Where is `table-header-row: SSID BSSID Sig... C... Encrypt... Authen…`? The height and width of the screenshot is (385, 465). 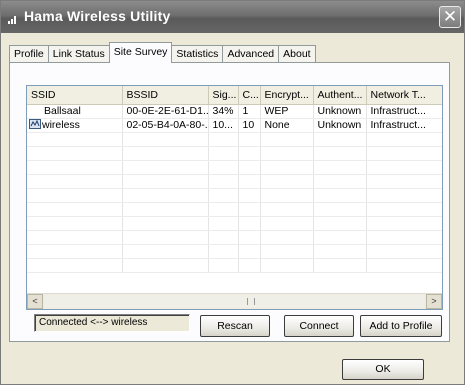 table-header-row: SSID BSSID Sig... C... Encrypt... Authen… is located at coordinates (234, 95).